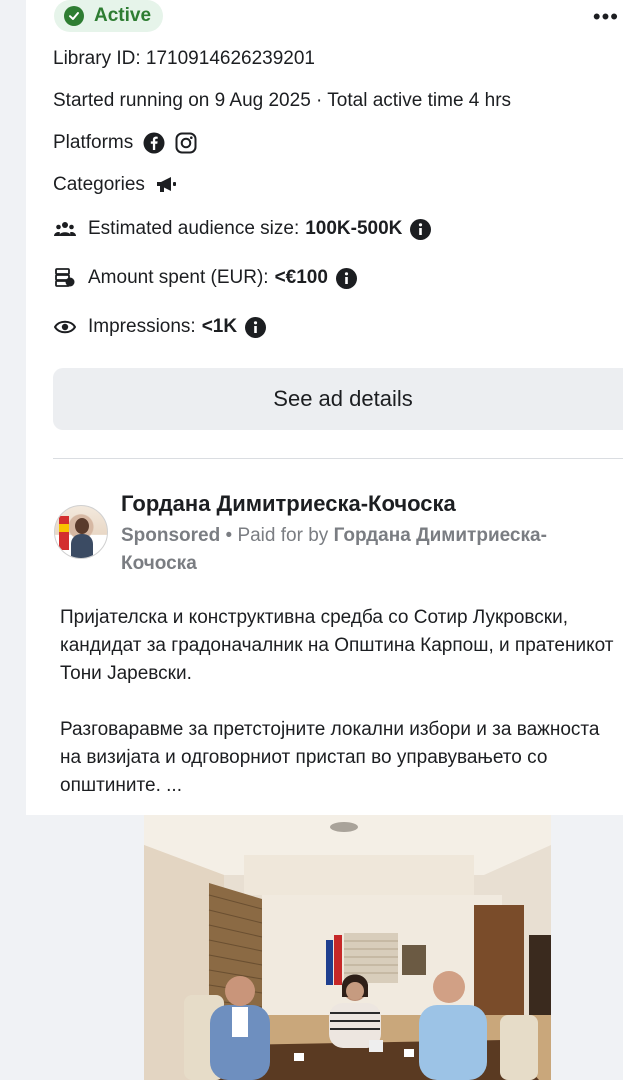 The image size is (623, 1080). I want to click on spent-label: Amount spent (EUR):, so click(178, 277).